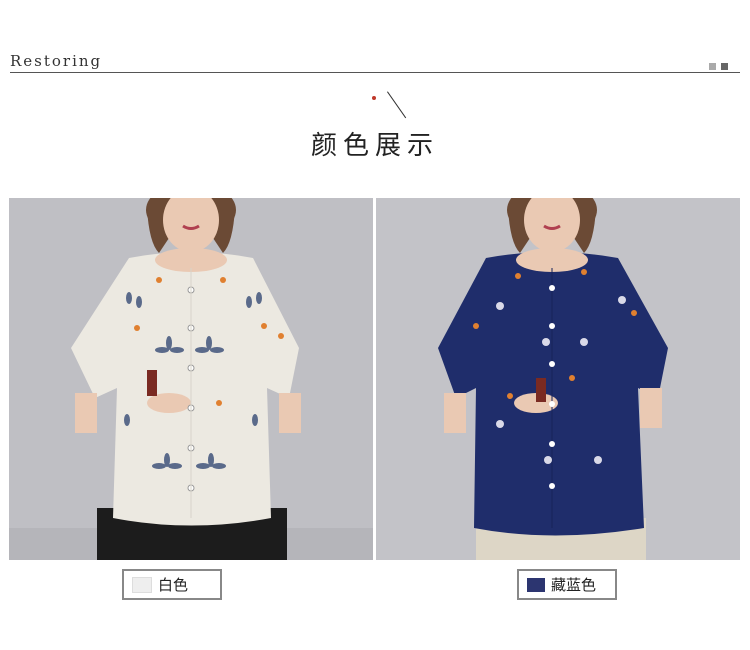 The height and width of the screenshot is (650, 750). Describe the element at coordinates (142, 584) in the screenshot. I see `swatch-chip-white` at that location.